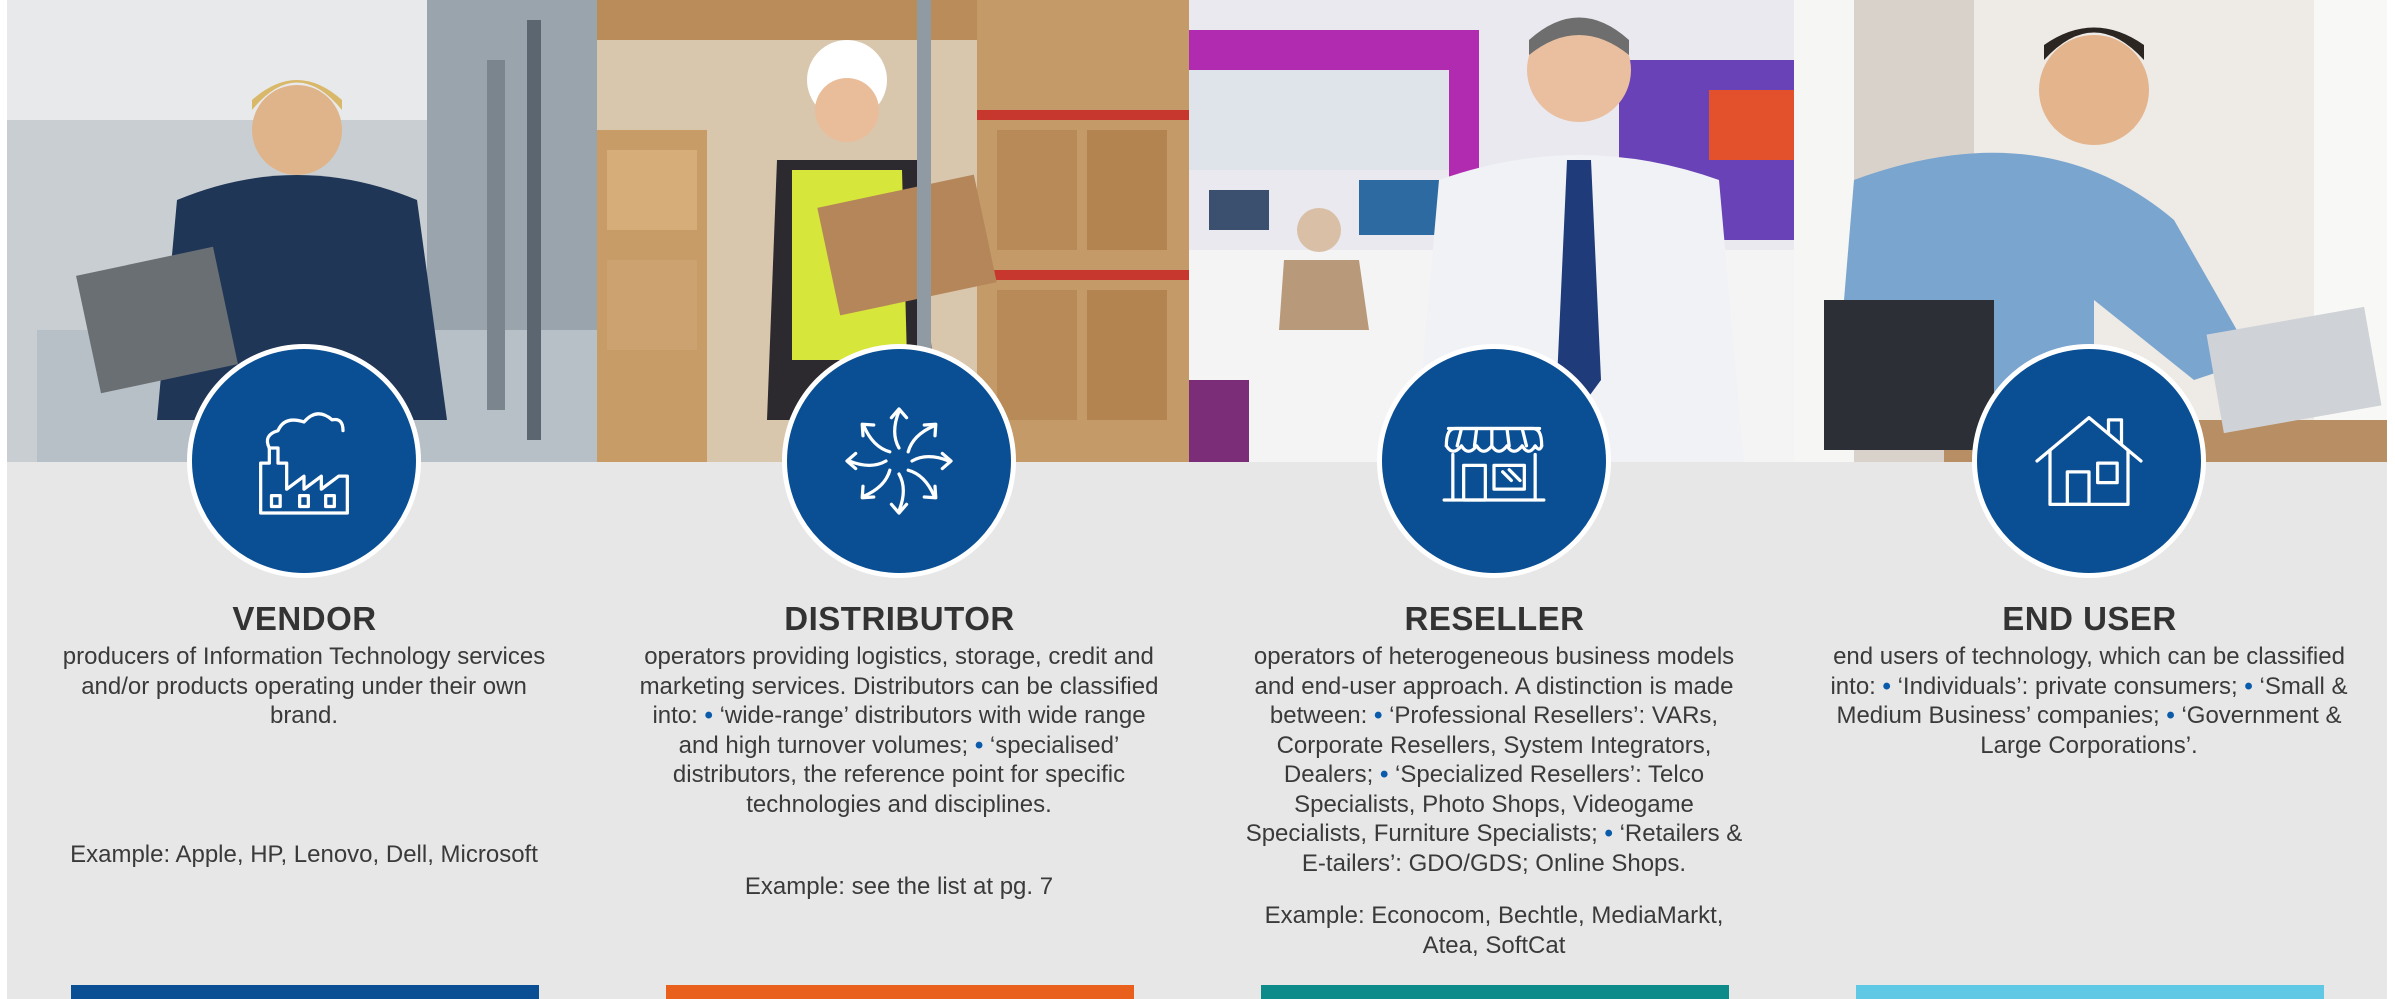  Describe the element at coordinates (2090, 992) in the screenshot. I see `end-user-color-bar` at that location.